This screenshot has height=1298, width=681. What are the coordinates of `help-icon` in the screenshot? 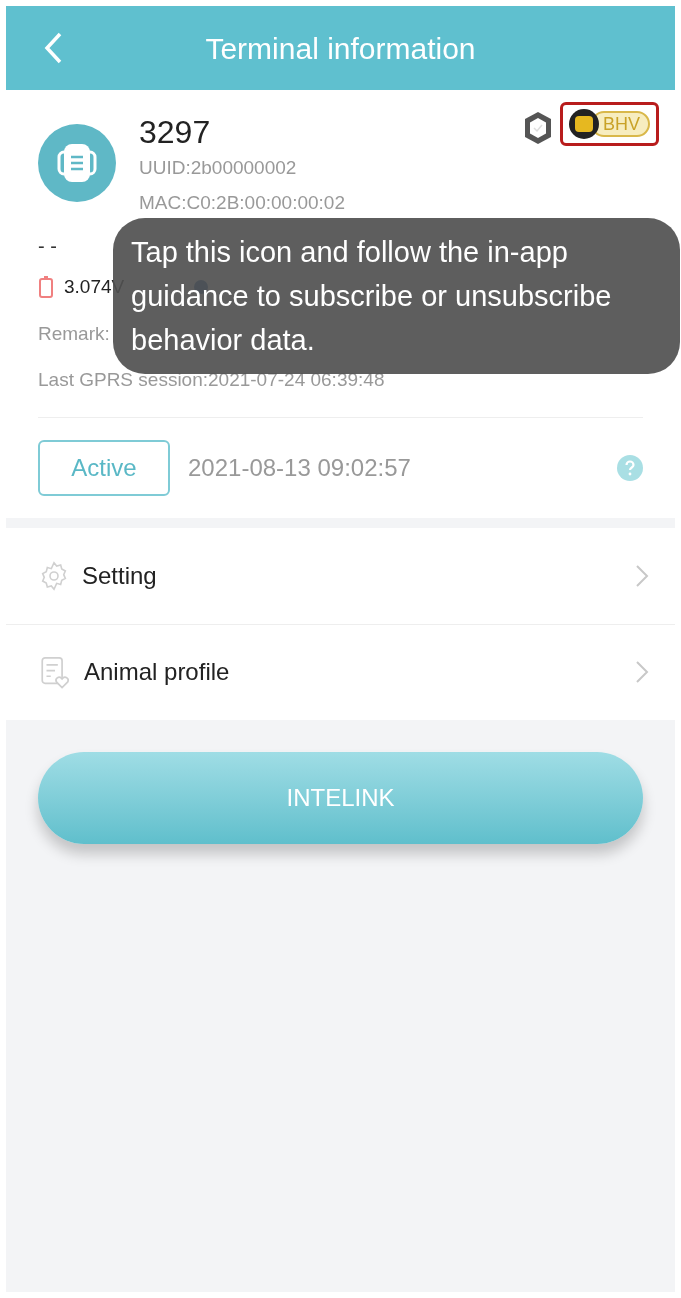 It's located at (630, 467).